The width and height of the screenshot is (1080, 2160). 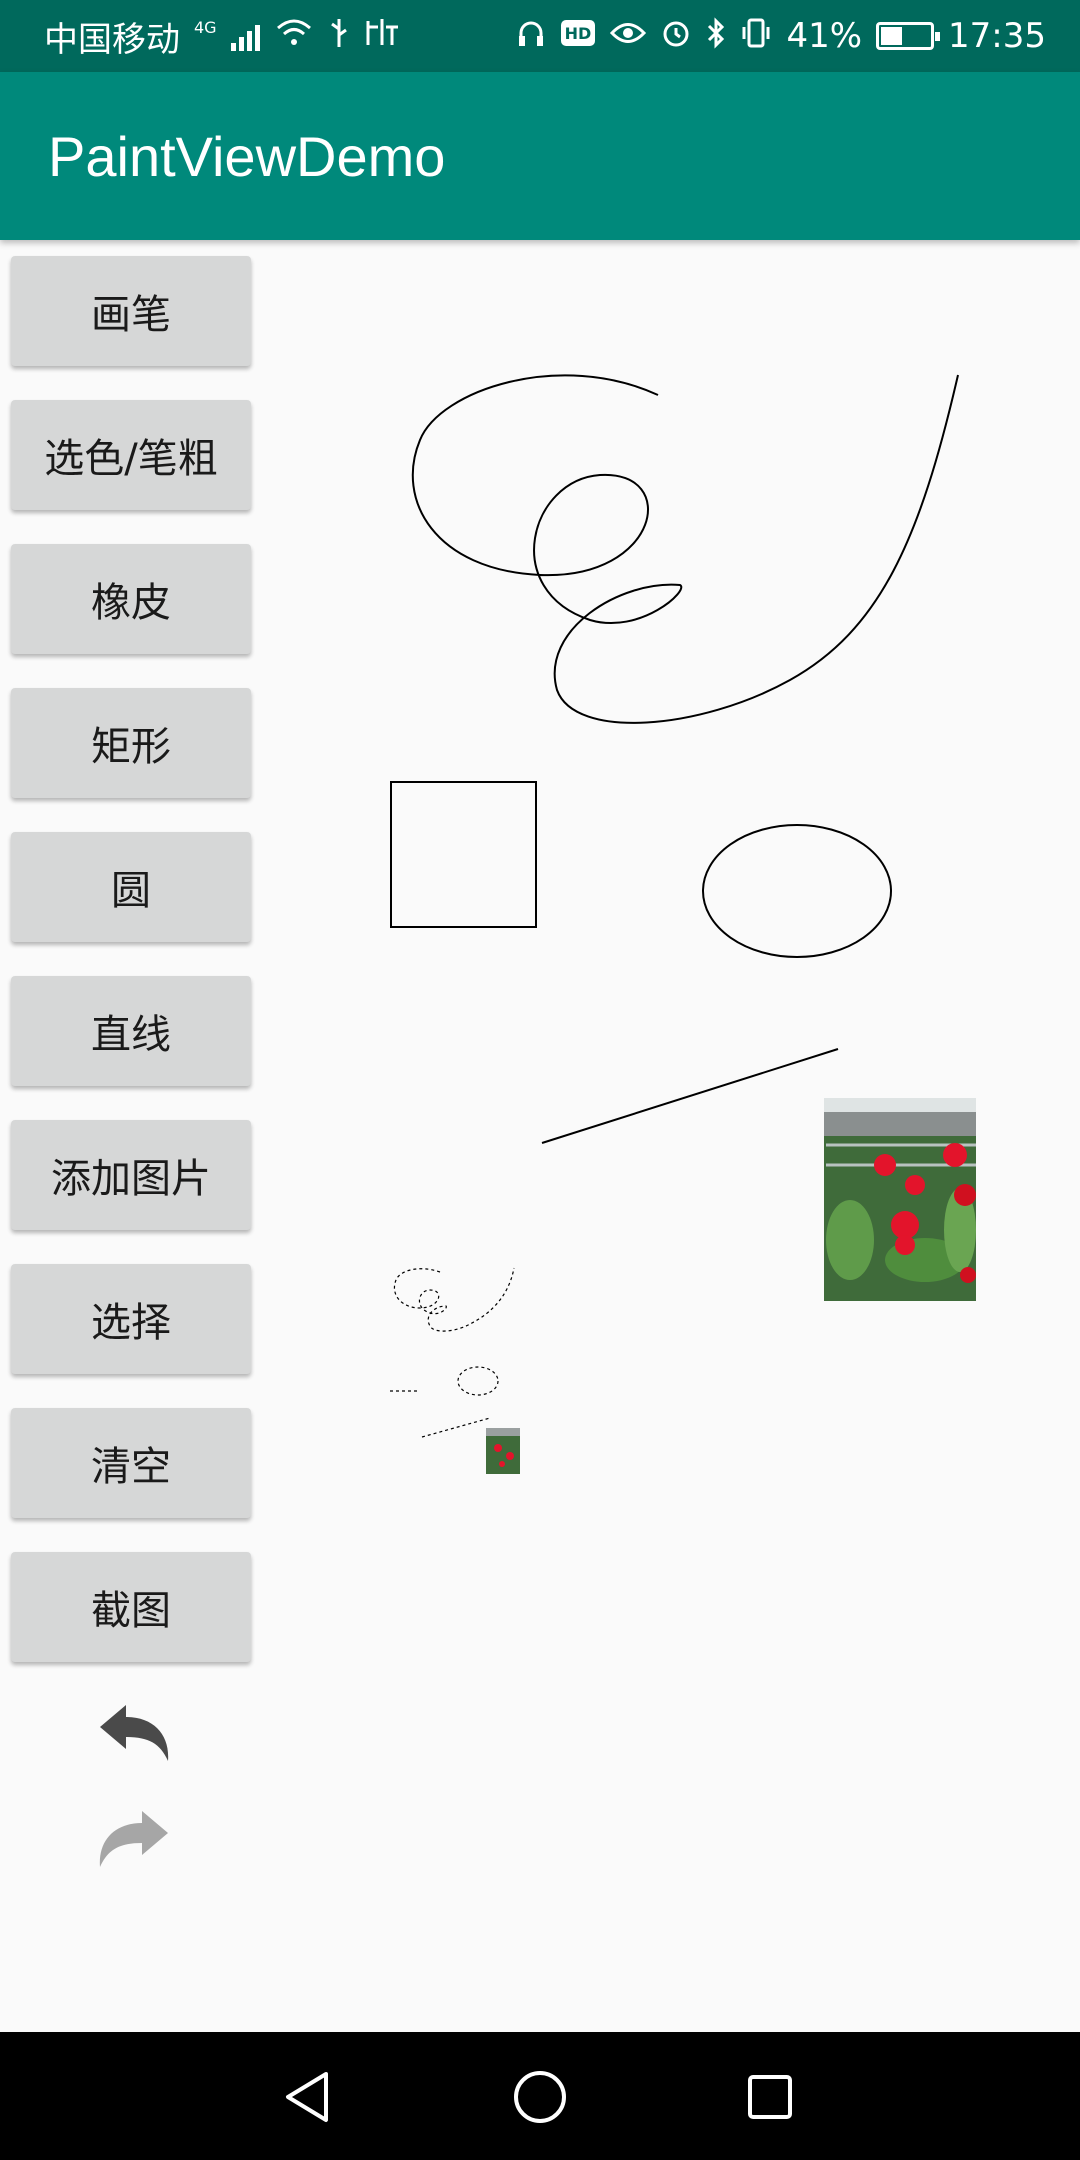 What do you see at coordinates (112, 39) in the screenshot?
I see `carrier-label: 中国移动` at bounding box center [112, 39].